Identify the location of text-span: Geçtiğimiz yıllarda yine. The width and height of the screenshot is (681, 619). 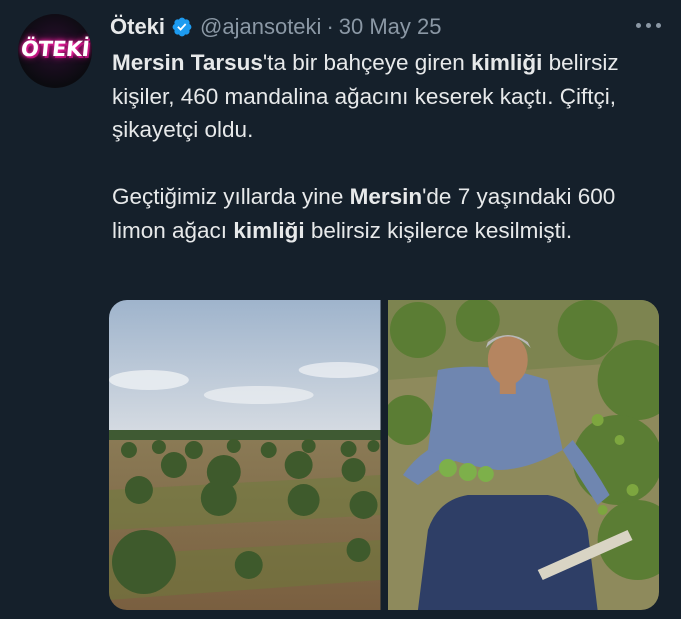
(231, 196).